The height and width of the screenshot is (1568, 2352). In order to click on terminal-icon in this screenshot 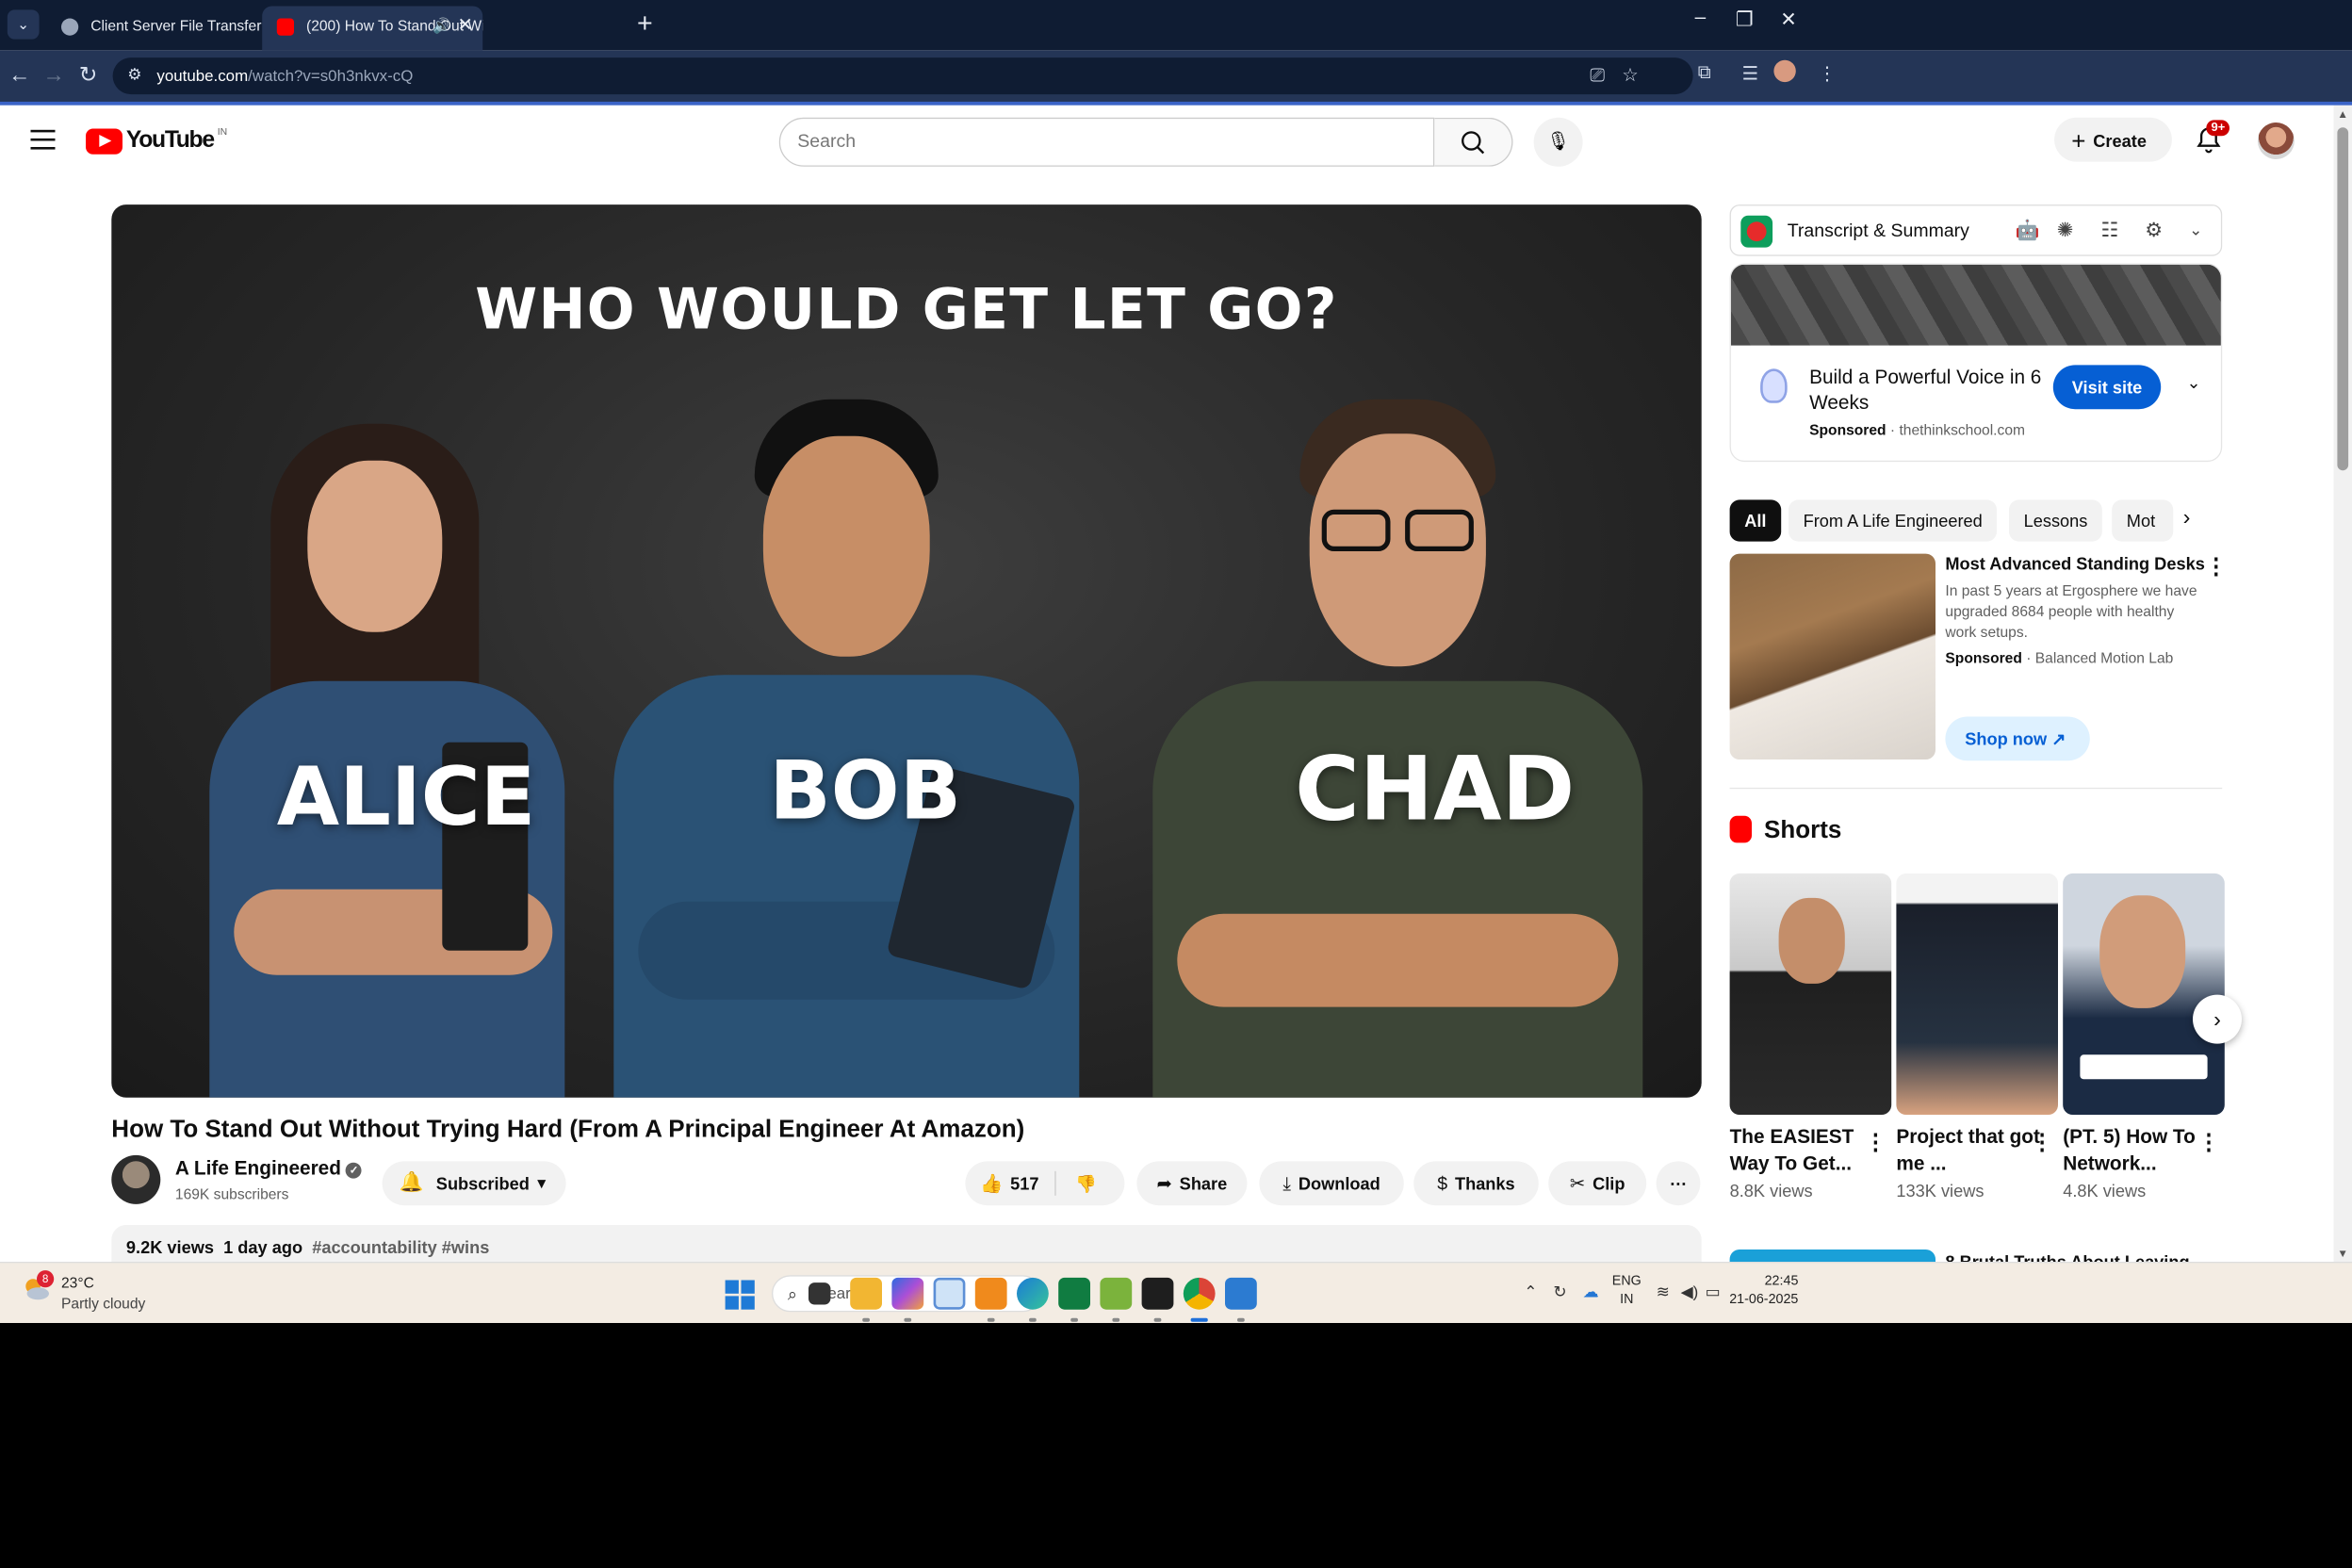, I will do `click(1158, 1293)`.